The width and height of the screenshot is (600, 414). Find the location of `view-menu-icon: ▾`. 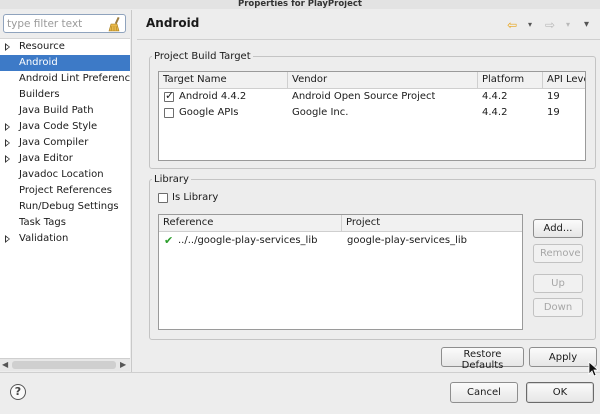

view-menu-icon: ▾ is located at coordinates (586, 25).